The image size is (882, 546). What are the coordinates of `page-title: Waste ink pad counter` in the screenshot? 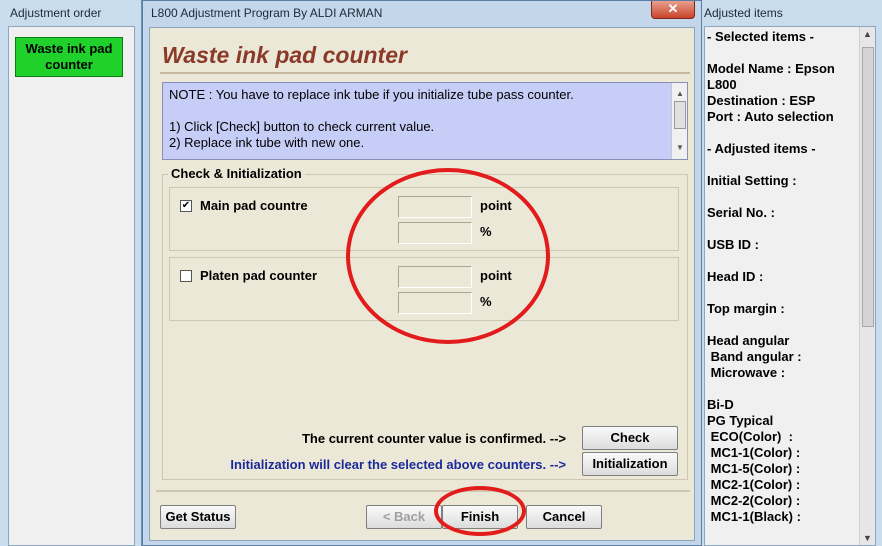 It's located at (284, 55).